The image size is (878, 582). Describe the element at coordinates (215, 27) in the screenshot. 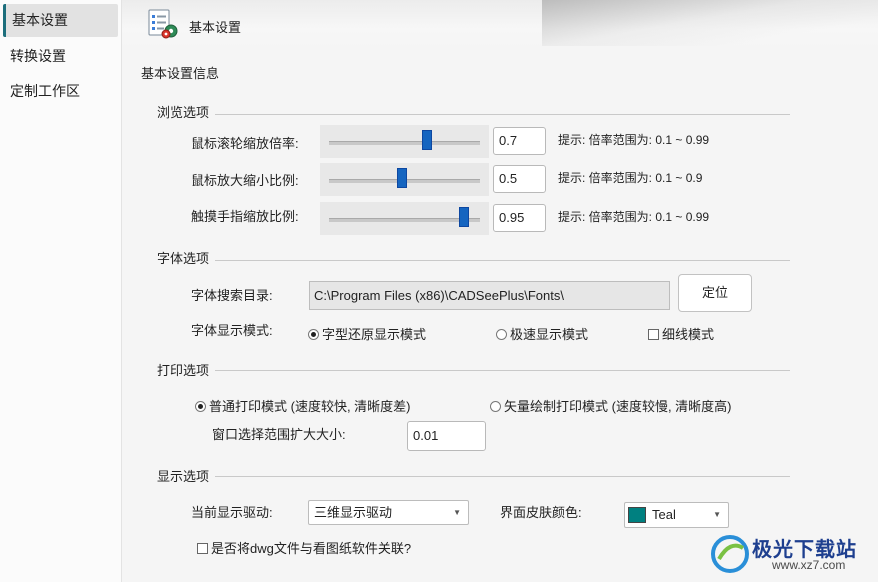

I see `header-title: 基本设置` at that location.